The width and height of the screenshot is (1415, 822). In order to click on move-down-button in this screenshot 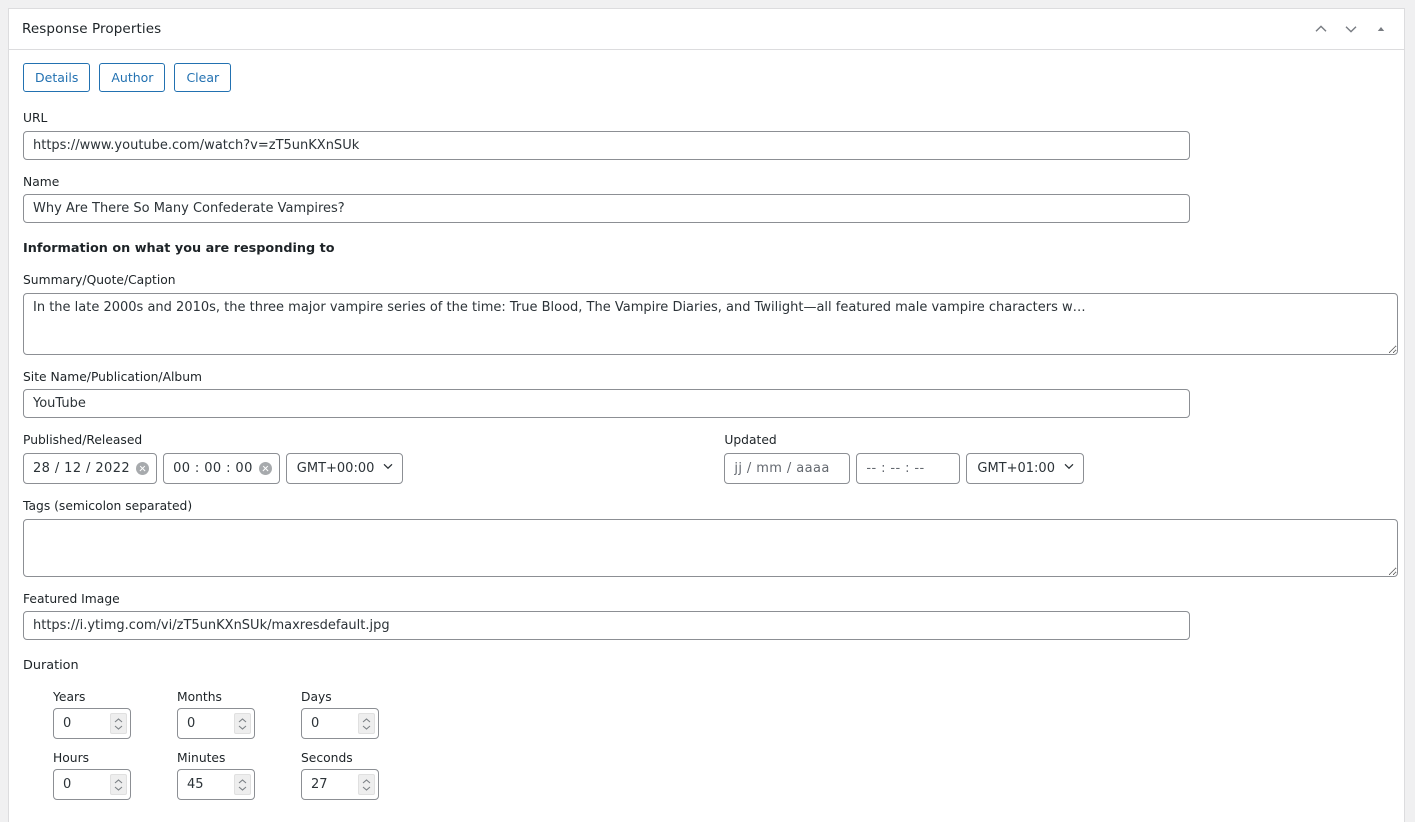, I will do `click(1351, 29)`.